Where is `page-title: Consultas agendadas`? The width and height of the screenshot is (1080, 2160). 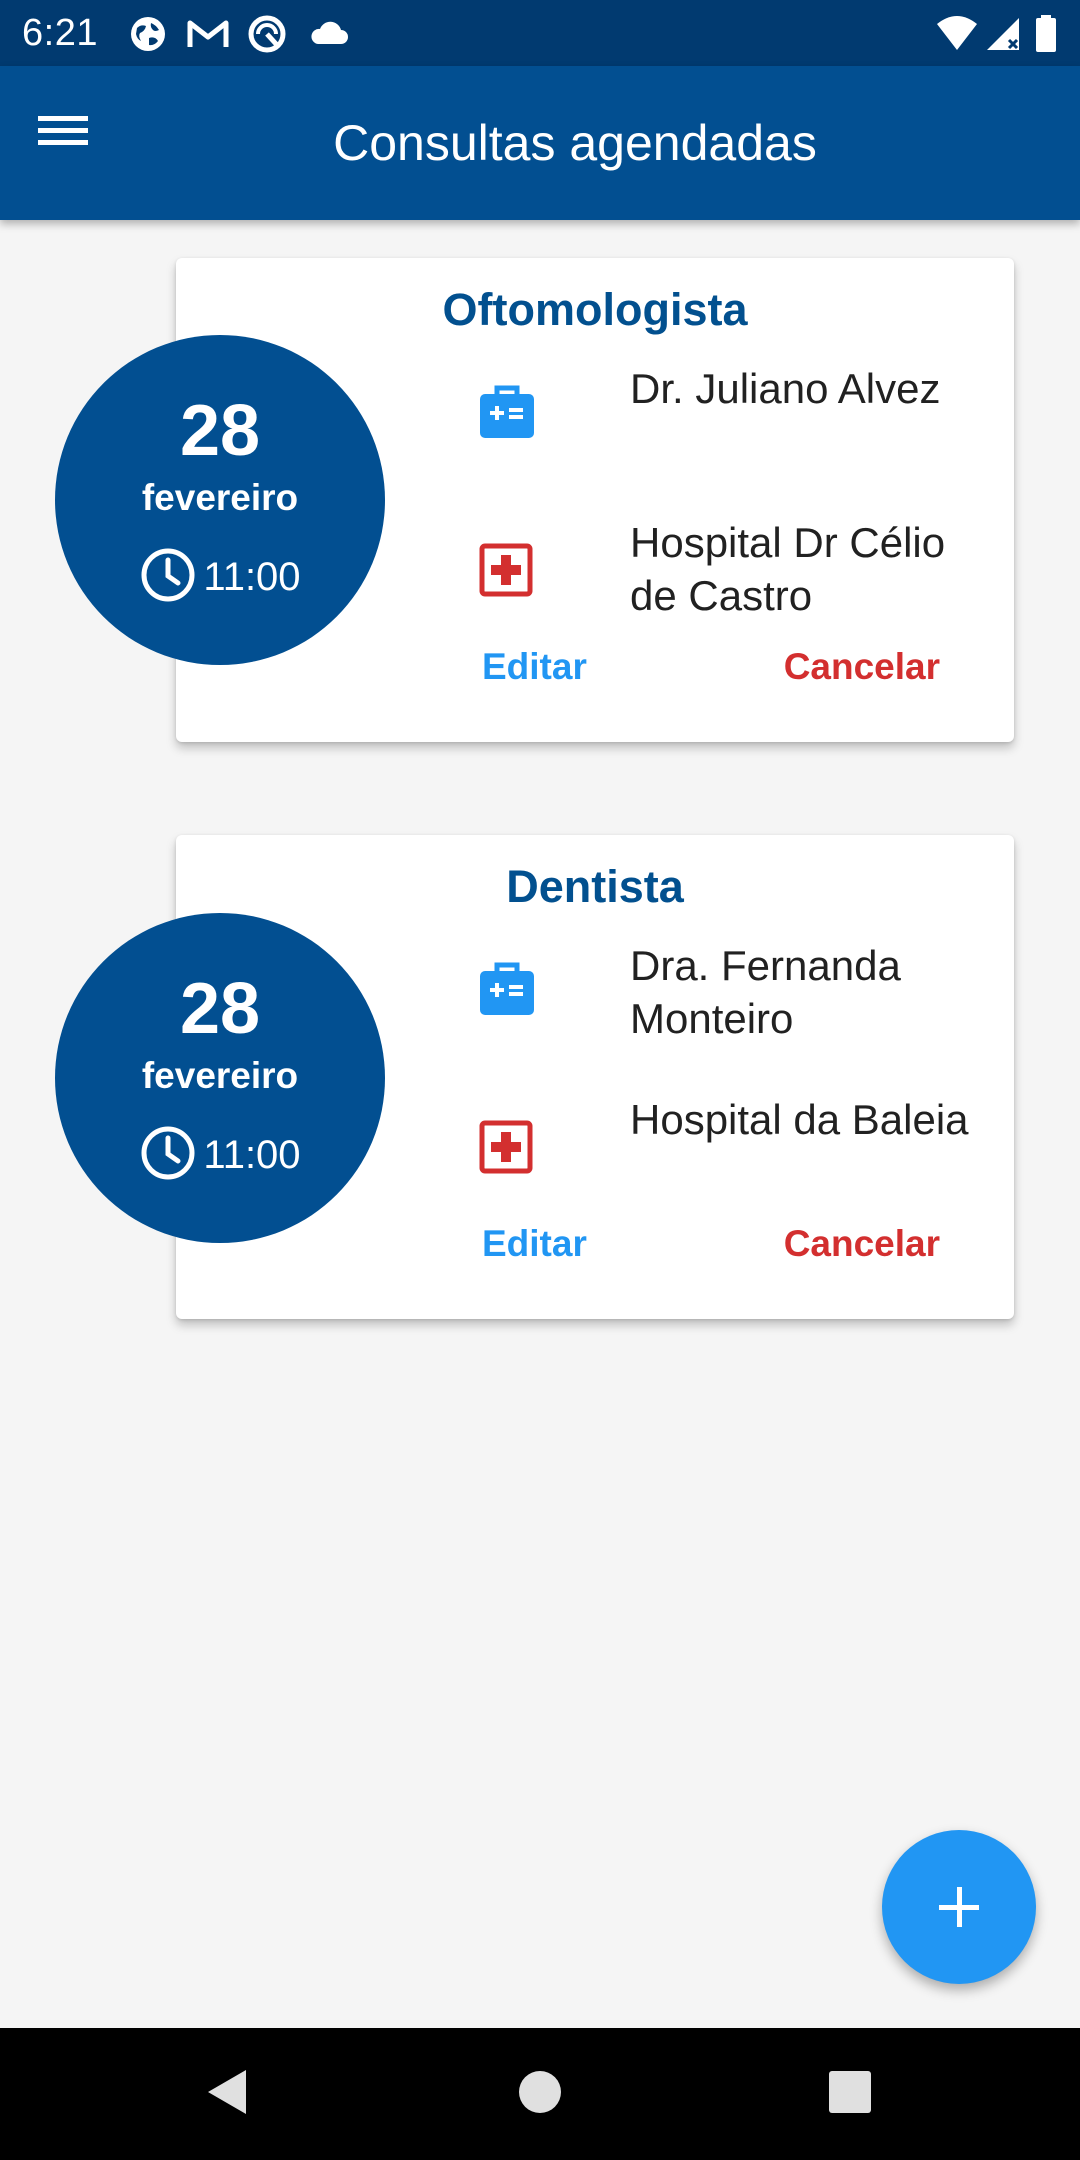
page-title: Consultas agendadas is located at coordinates (575, 143).